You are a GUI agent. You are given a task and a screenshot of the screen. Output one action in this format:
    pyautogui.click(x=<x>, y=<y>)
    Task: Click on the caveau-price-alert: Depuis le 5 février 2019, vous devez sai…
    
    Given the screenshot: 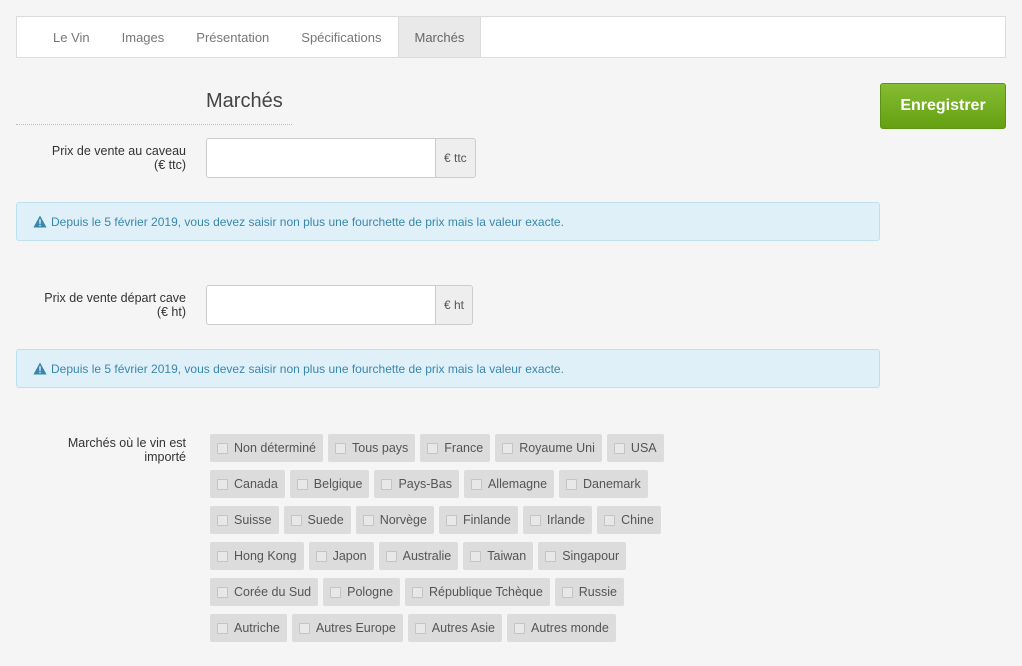 What is the action you would take?
    pyautogui.click(x=448, y=221)
    